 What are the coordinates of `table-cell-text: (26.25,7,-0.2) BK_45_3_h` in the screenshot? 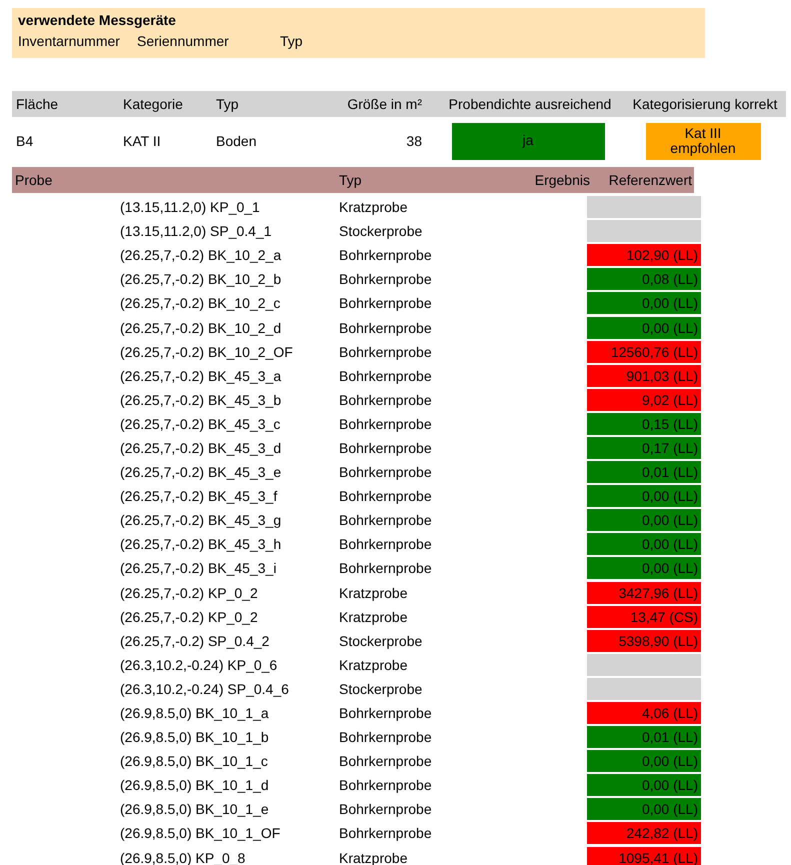 It's located at (201, 544).